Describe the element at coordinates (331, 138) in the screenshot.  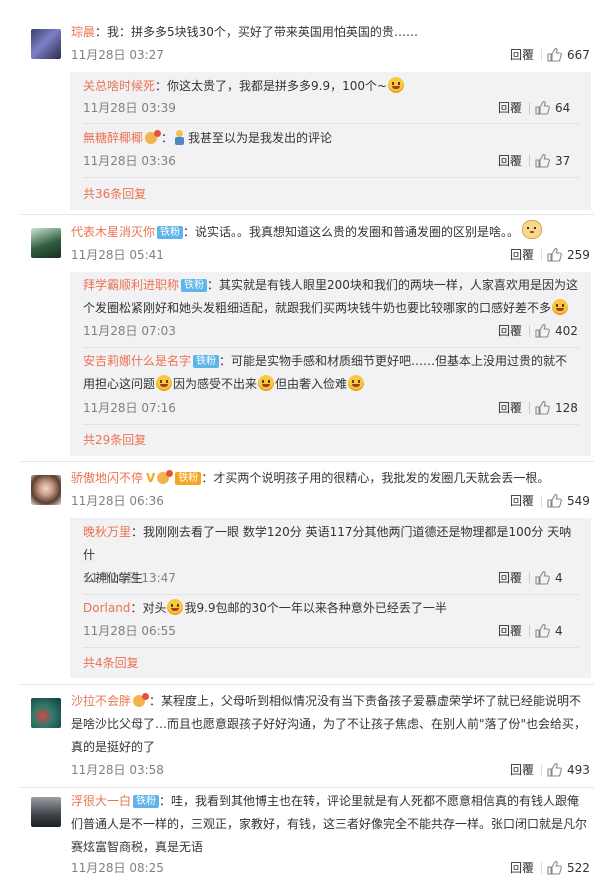
I see `reply-text: 無糖醉椰椰 ： 我甚至以为是我发出的评论` at that location.